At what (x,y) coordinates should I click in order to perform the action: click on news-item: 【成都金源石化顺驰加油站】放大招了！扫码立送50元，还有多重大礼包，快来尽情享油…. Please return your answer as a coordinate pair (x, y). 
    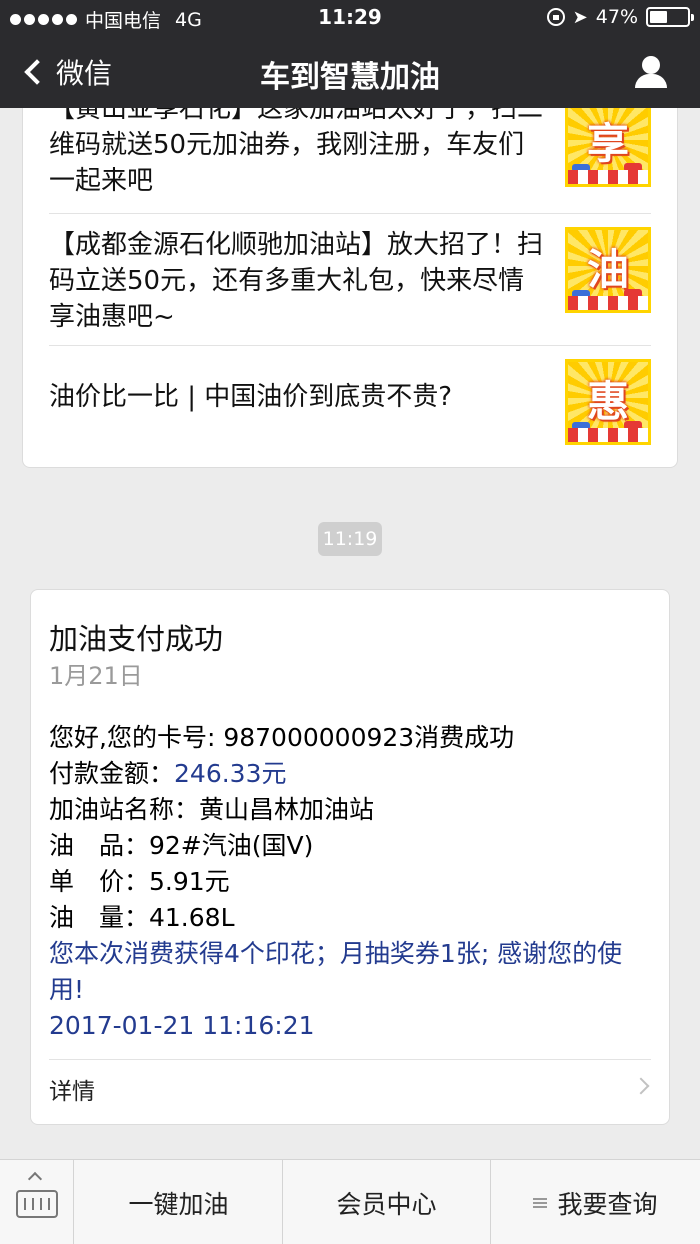
    Looking at the image, I should click on (350, 279).